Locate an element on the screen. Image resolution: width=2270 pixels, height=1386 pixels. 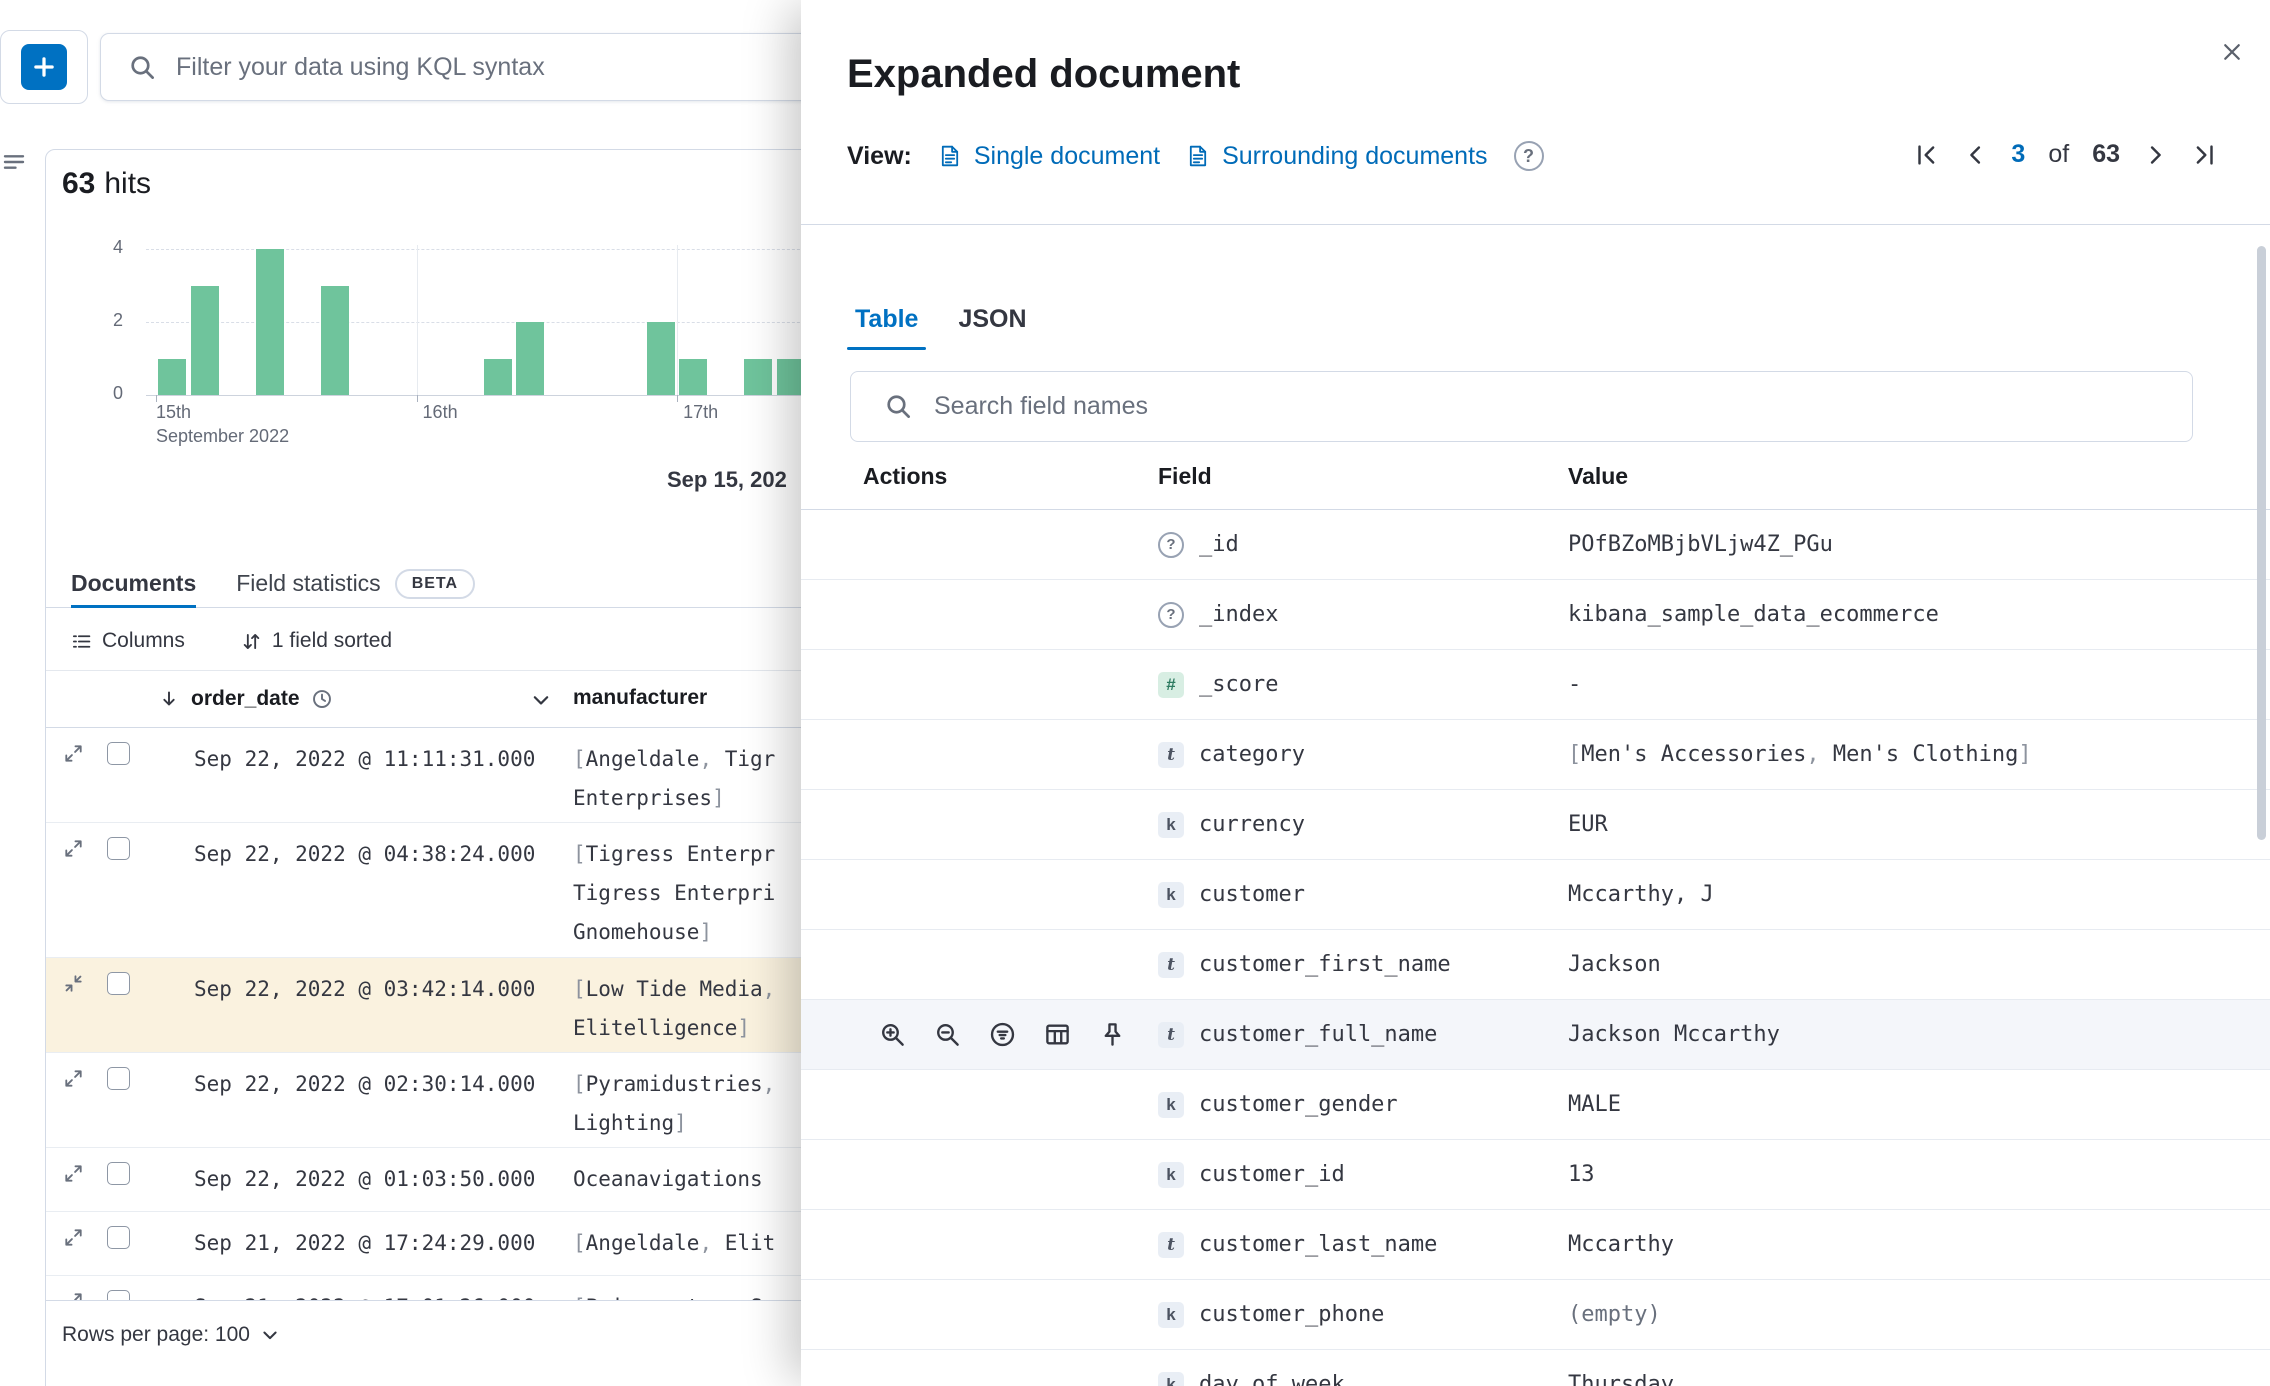
field-search-bar is located at coordinates (1521, 406).